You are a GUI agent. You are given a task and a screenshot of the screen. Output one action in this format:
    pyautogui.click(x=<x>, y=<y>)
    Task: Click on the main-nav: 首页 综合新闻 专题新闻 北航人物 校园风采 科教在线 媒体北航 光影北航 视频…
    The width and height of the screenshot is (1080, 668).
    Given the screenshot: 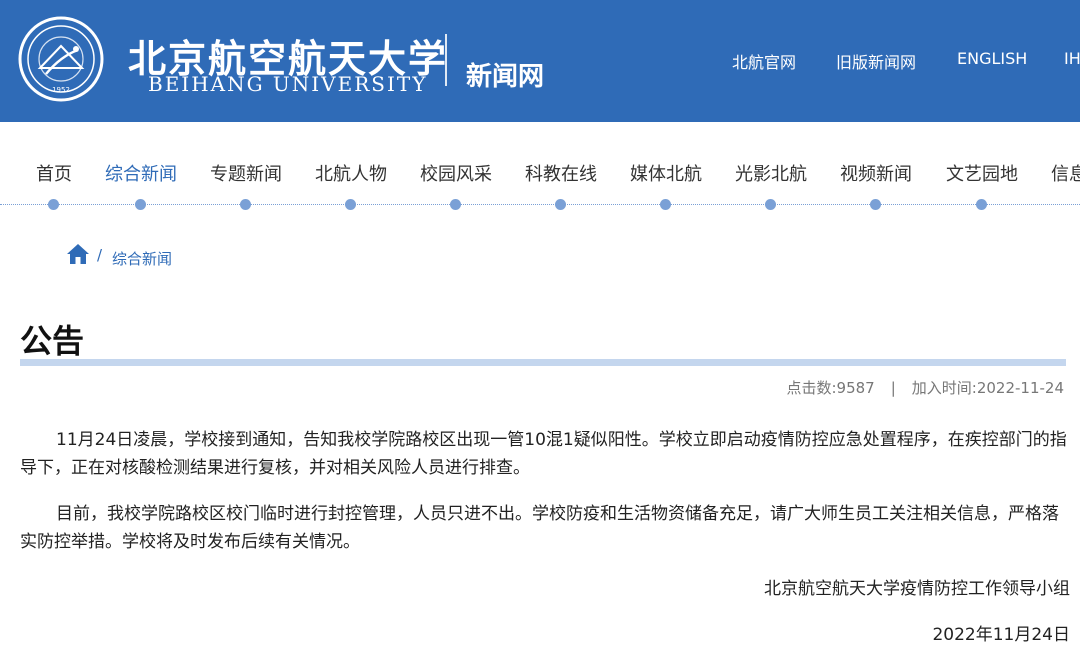 What is the action you would take?
    pyautogui.click(x=540, y=190)
    